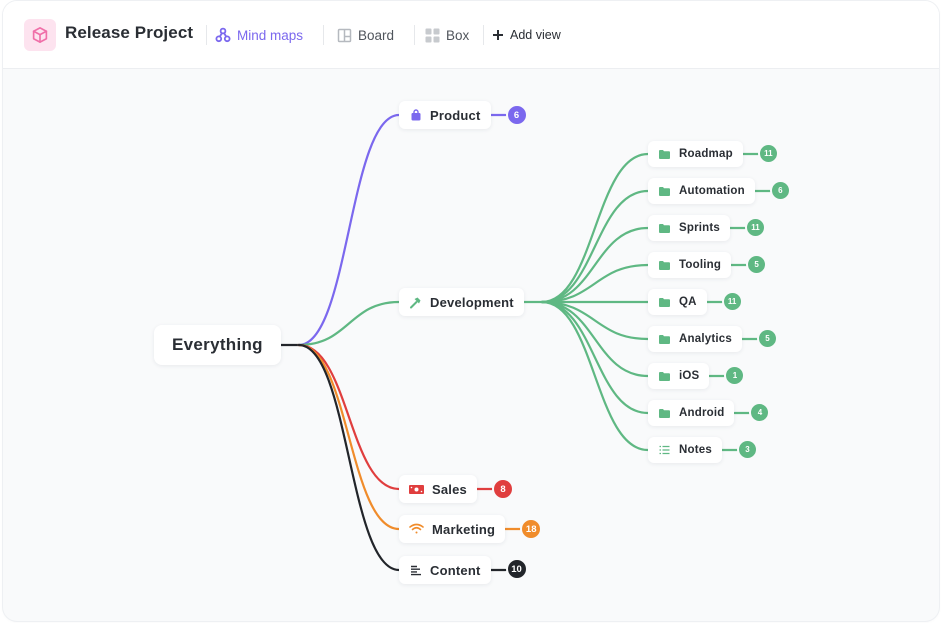  I want to click on count-badge: 10, so click(516, 569).